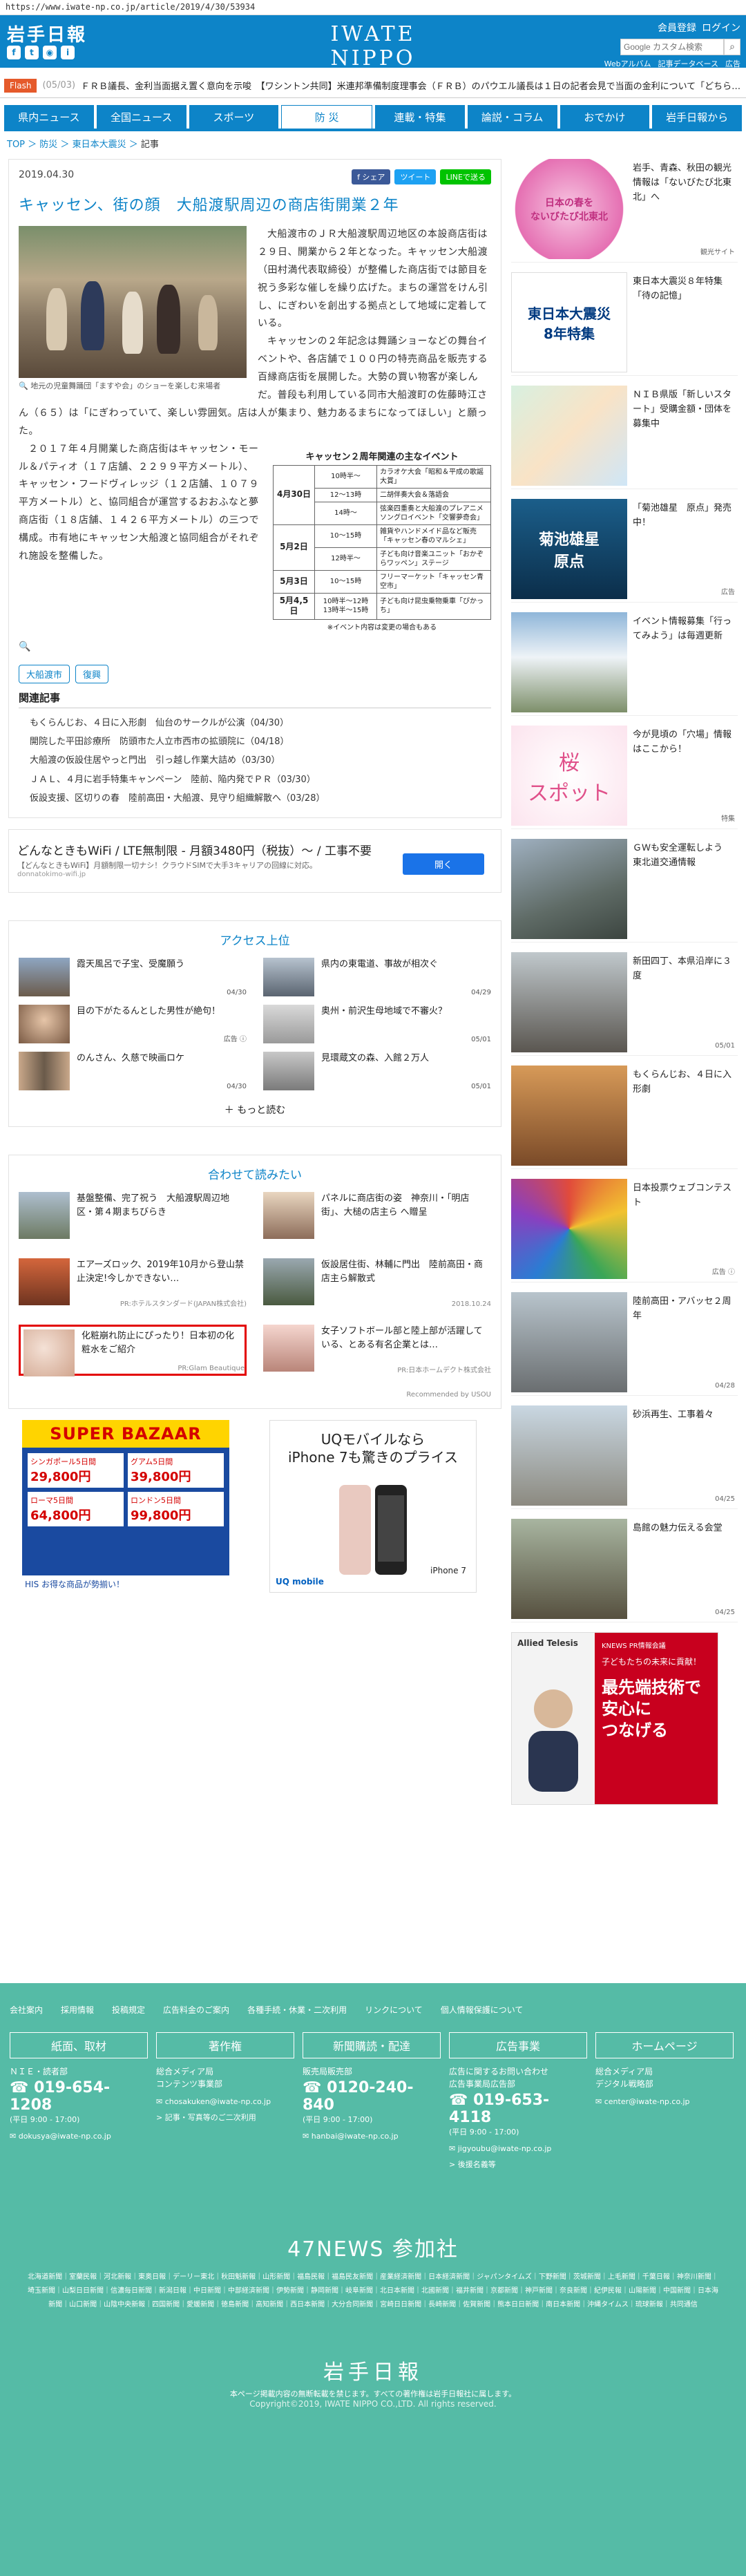  What do you see at coordinates (732, 47) in the screenshot?
I see `search-icon: ⌕` at bounding box center [732, 47].